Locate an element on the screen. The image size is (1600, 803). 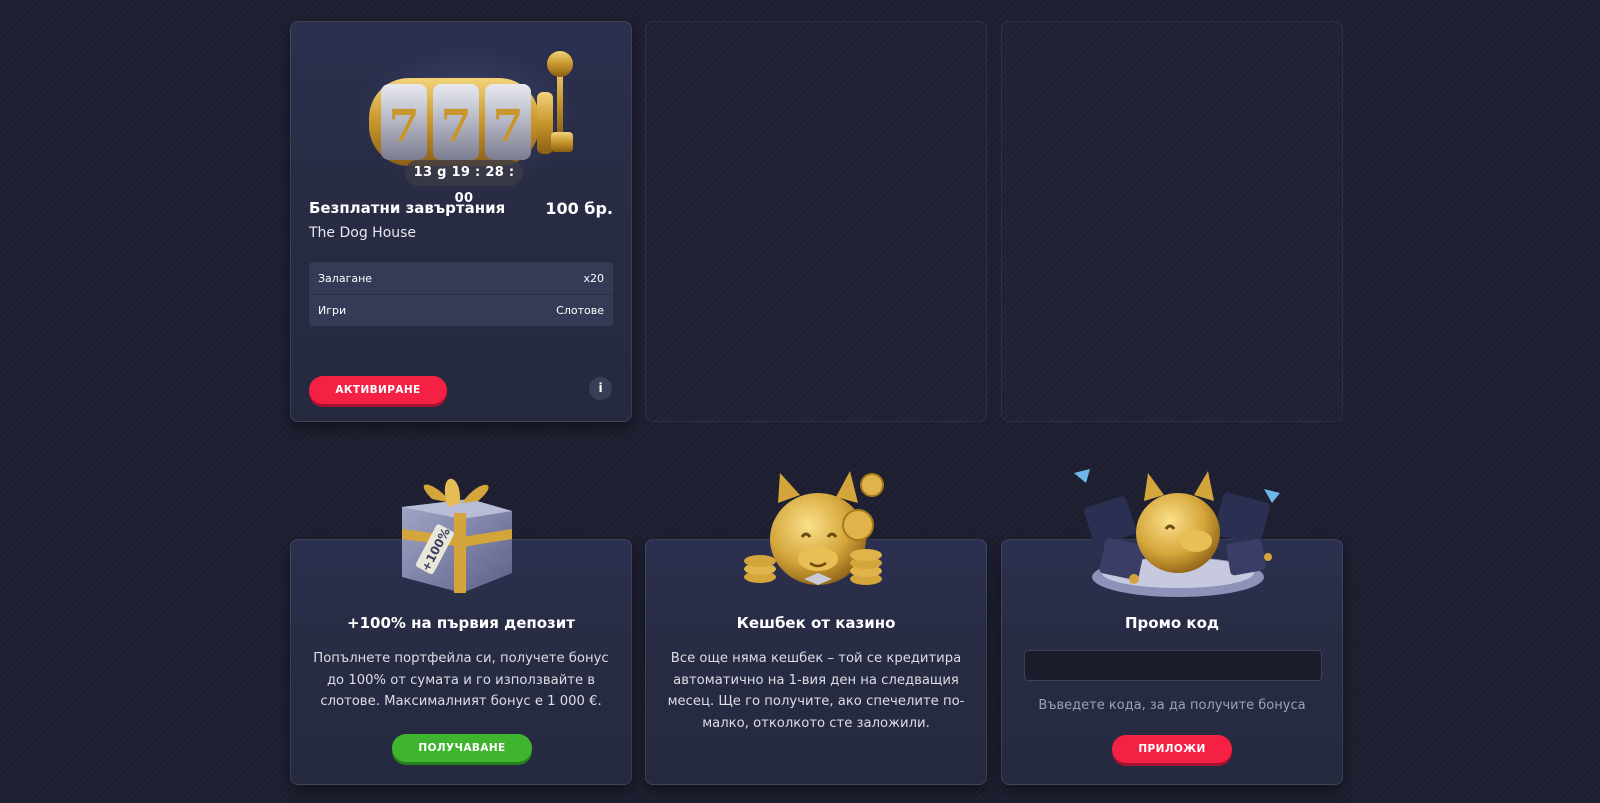
activate-button: АКТИВИРАНЕ is located at coordinates (378, 390).